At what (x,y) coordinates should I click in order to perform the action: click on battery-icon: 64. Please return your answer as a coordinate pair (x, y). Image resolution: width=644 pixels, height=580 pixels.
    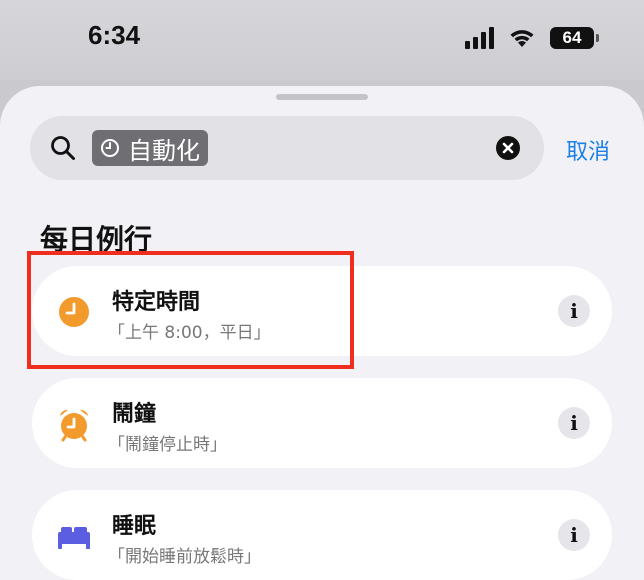
    Looking at the image, I should click on (574, 38).